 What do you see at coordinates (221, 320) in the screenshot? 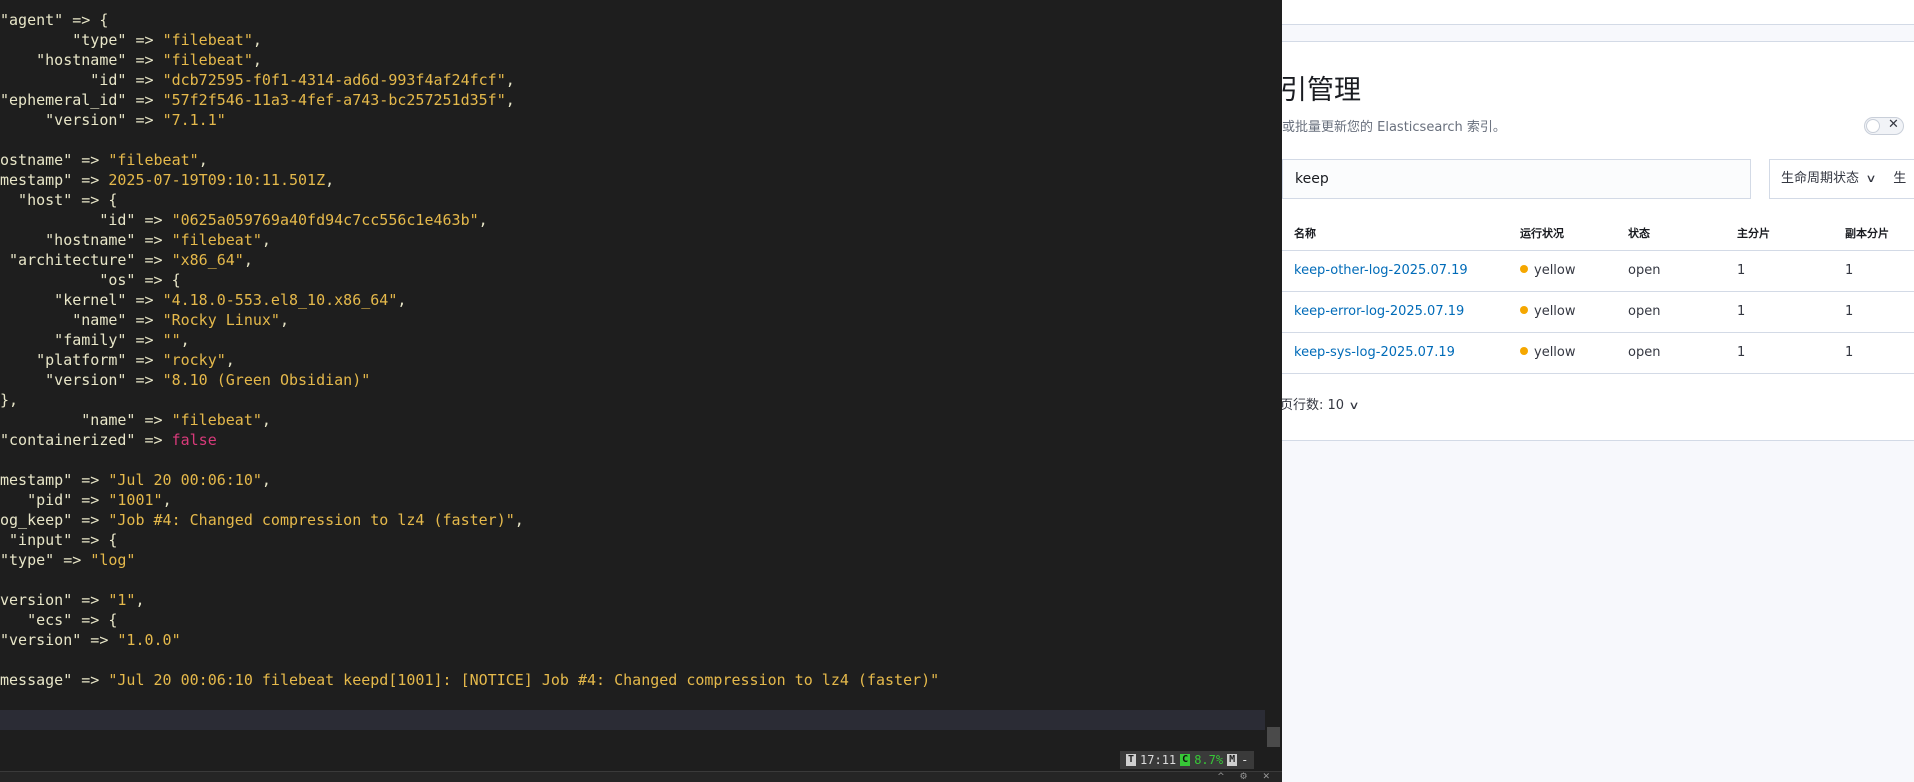
I see `terminal-token: "Rocky Linux"` at bounding box center [221, 320].